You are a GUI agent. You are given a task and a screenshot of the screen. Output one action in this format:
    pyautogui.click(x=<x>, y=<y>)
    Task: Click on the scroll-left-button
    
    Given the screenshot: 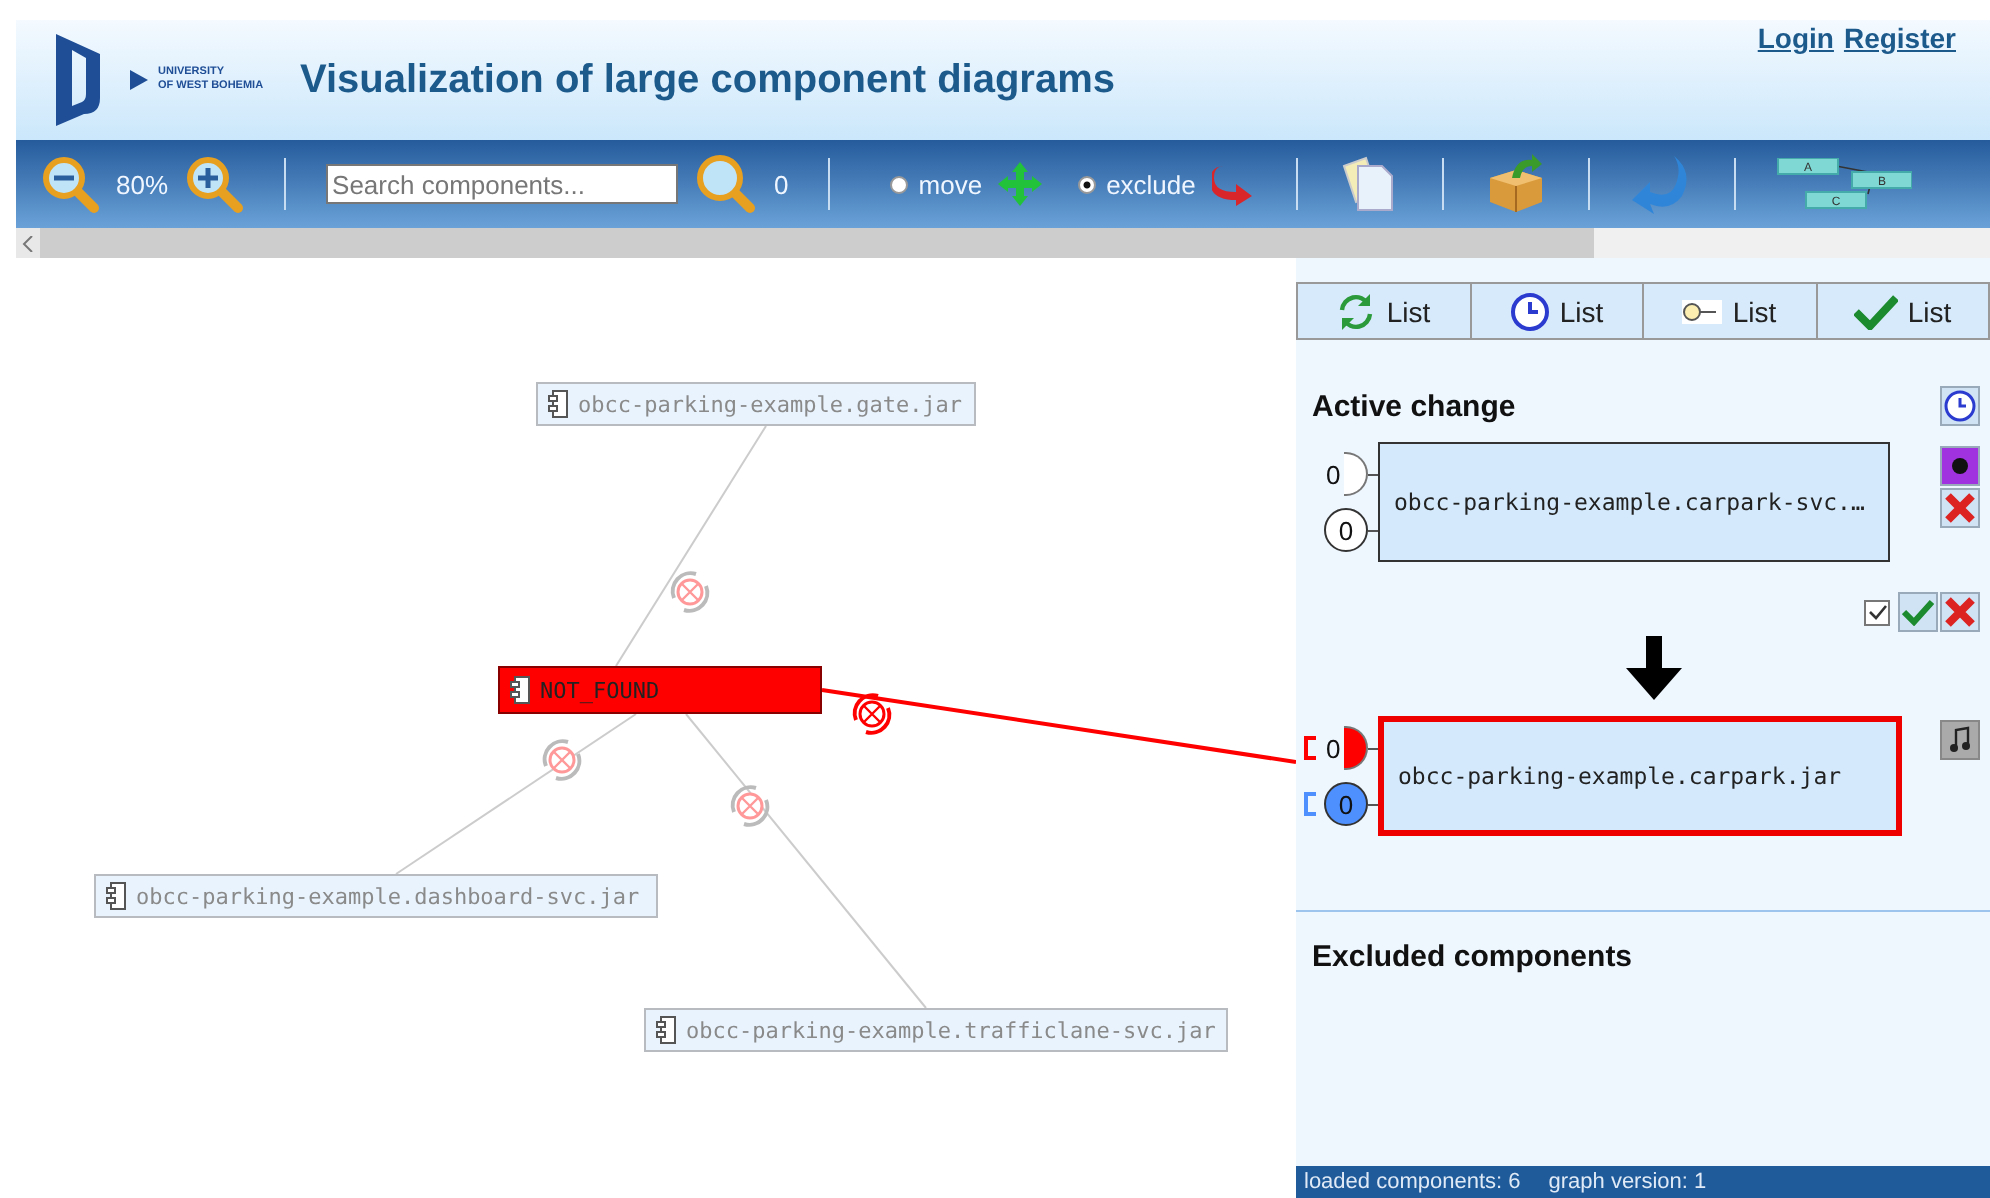 What is the action you would take?
    pyautogui.click(x=28, y=243)
    